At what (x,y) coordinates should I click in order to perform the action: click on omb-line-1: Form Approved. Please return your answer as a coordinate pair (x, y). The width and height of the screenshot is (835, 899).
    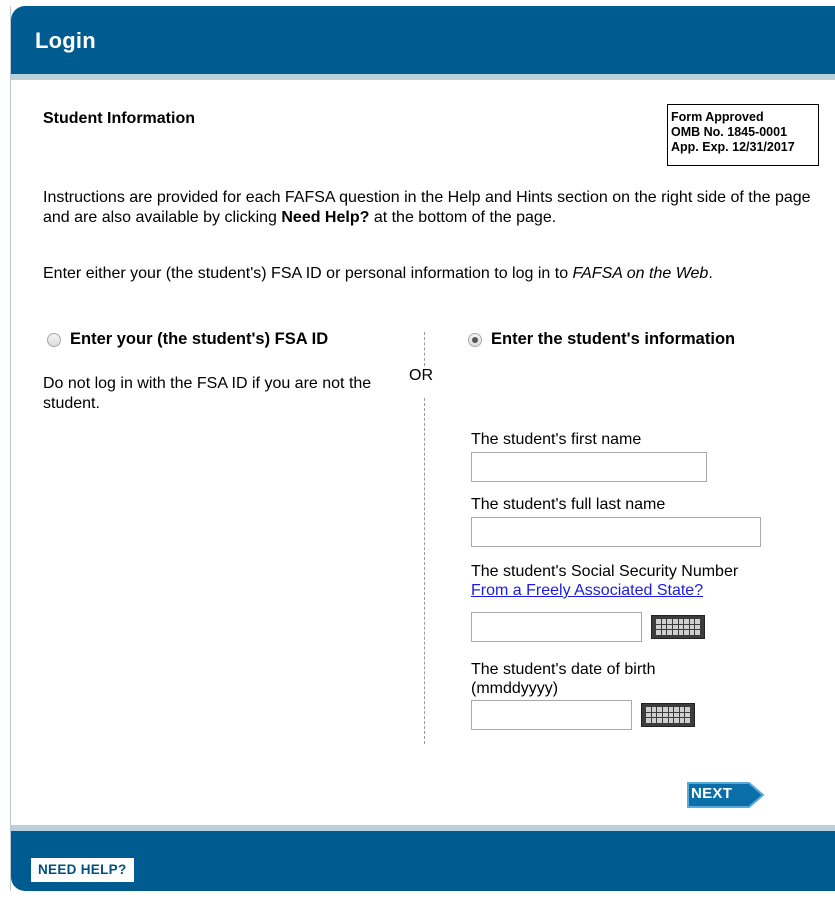
    Looking at the image, I should click on (717, 117).